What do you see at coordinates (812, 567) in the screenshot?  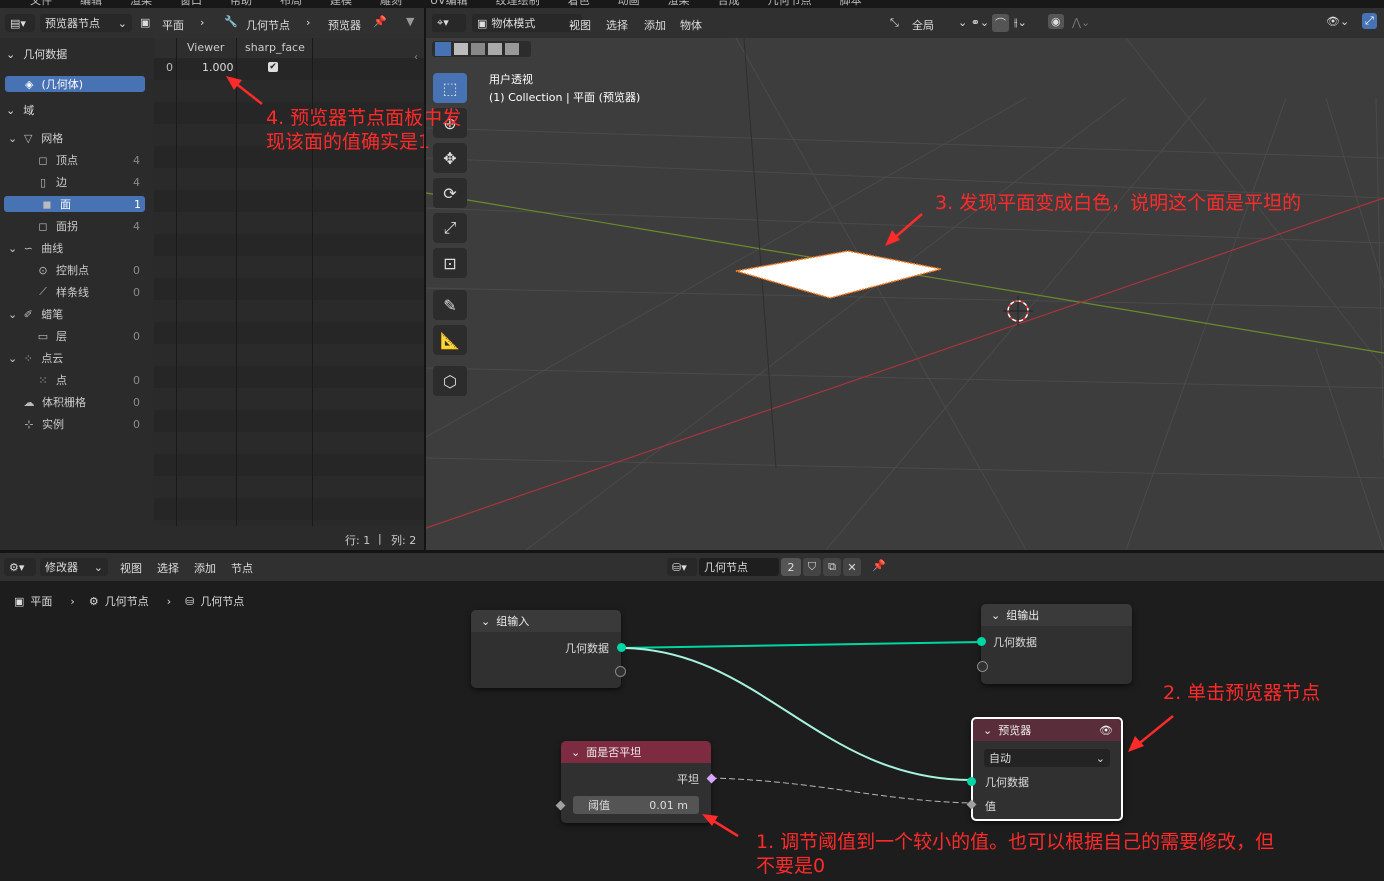 I see `fake-user-shield-icon: ⛉` at bounding box center [812, 567].